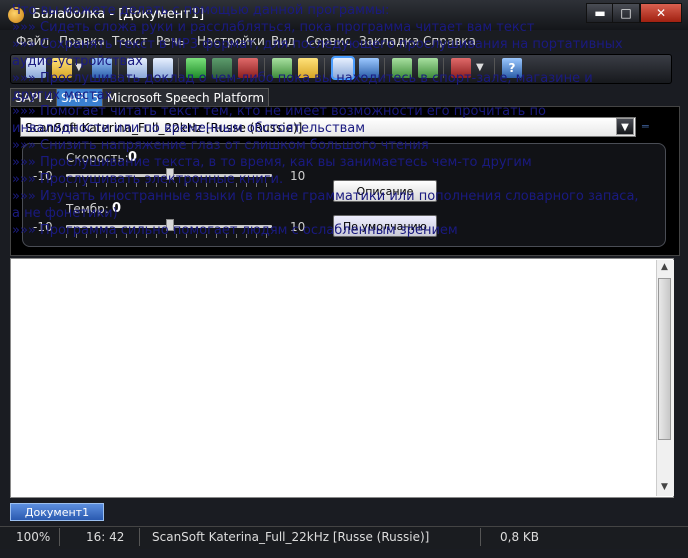  I want to click on status-position: 16: 42, so click(110, 537).